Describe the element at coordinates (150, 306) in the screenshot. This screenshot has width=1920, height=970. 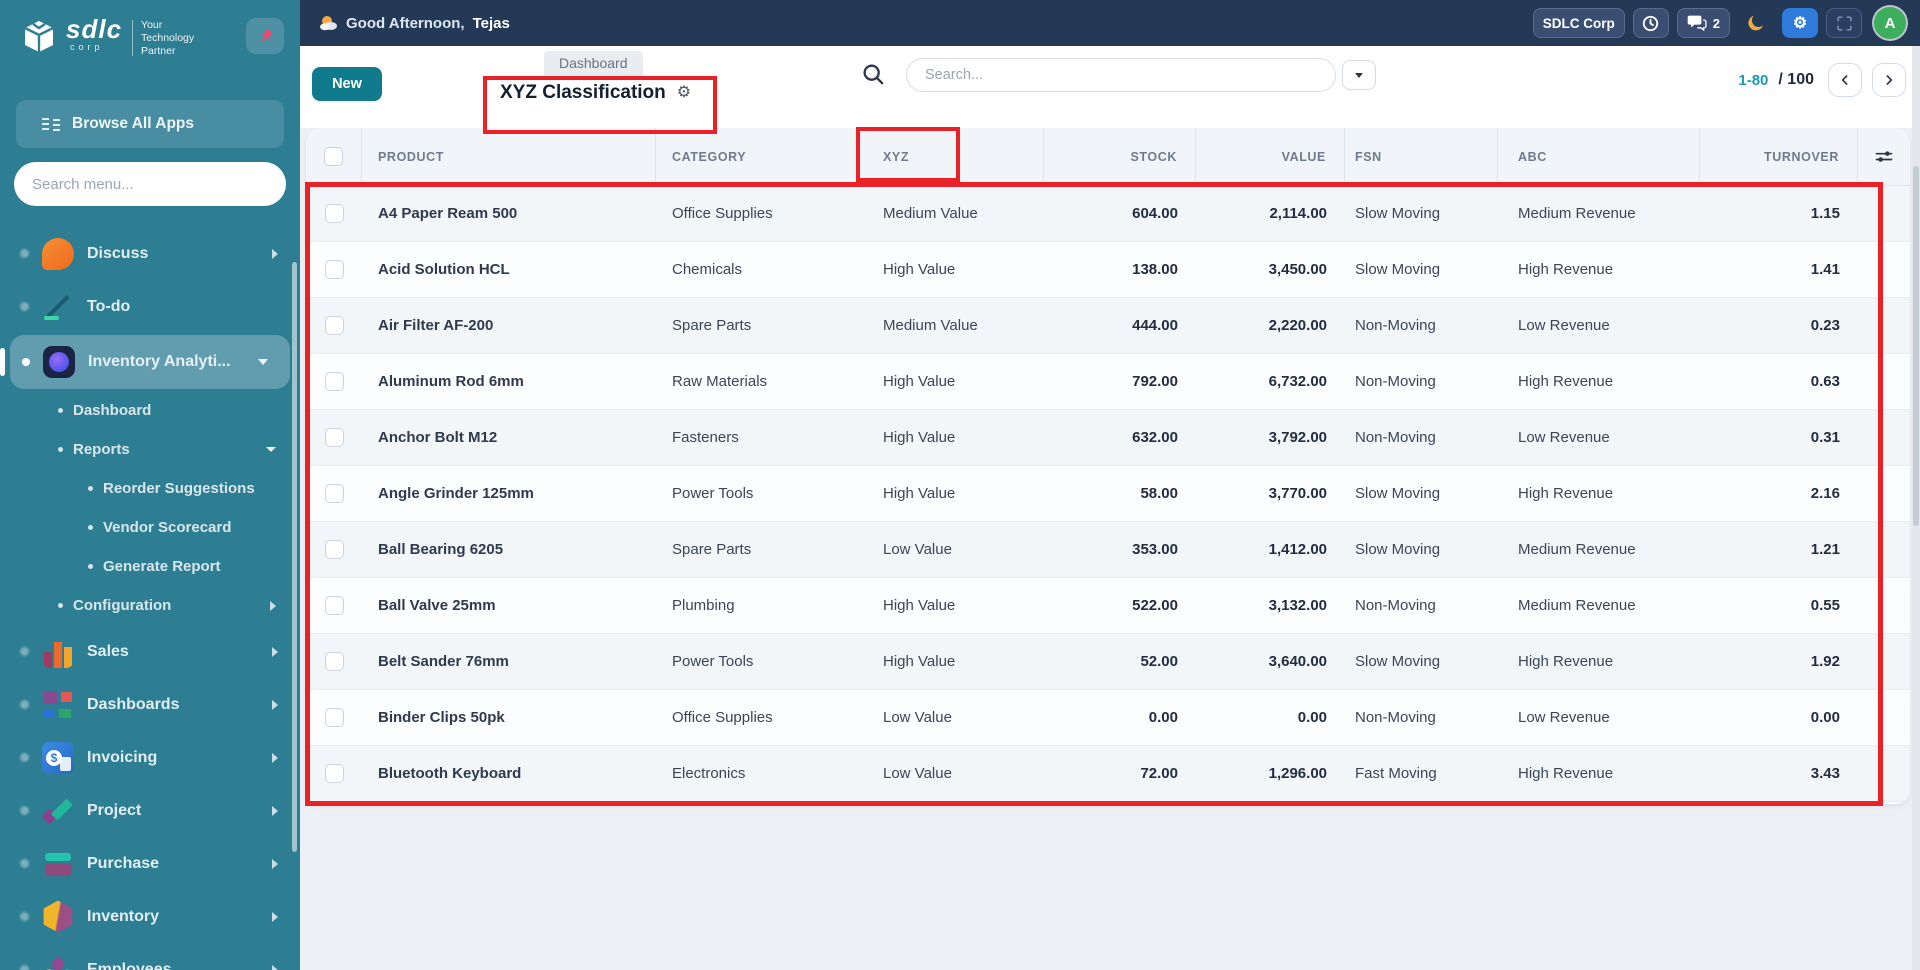
I see `sidebar-app-item: To-do` at that location.